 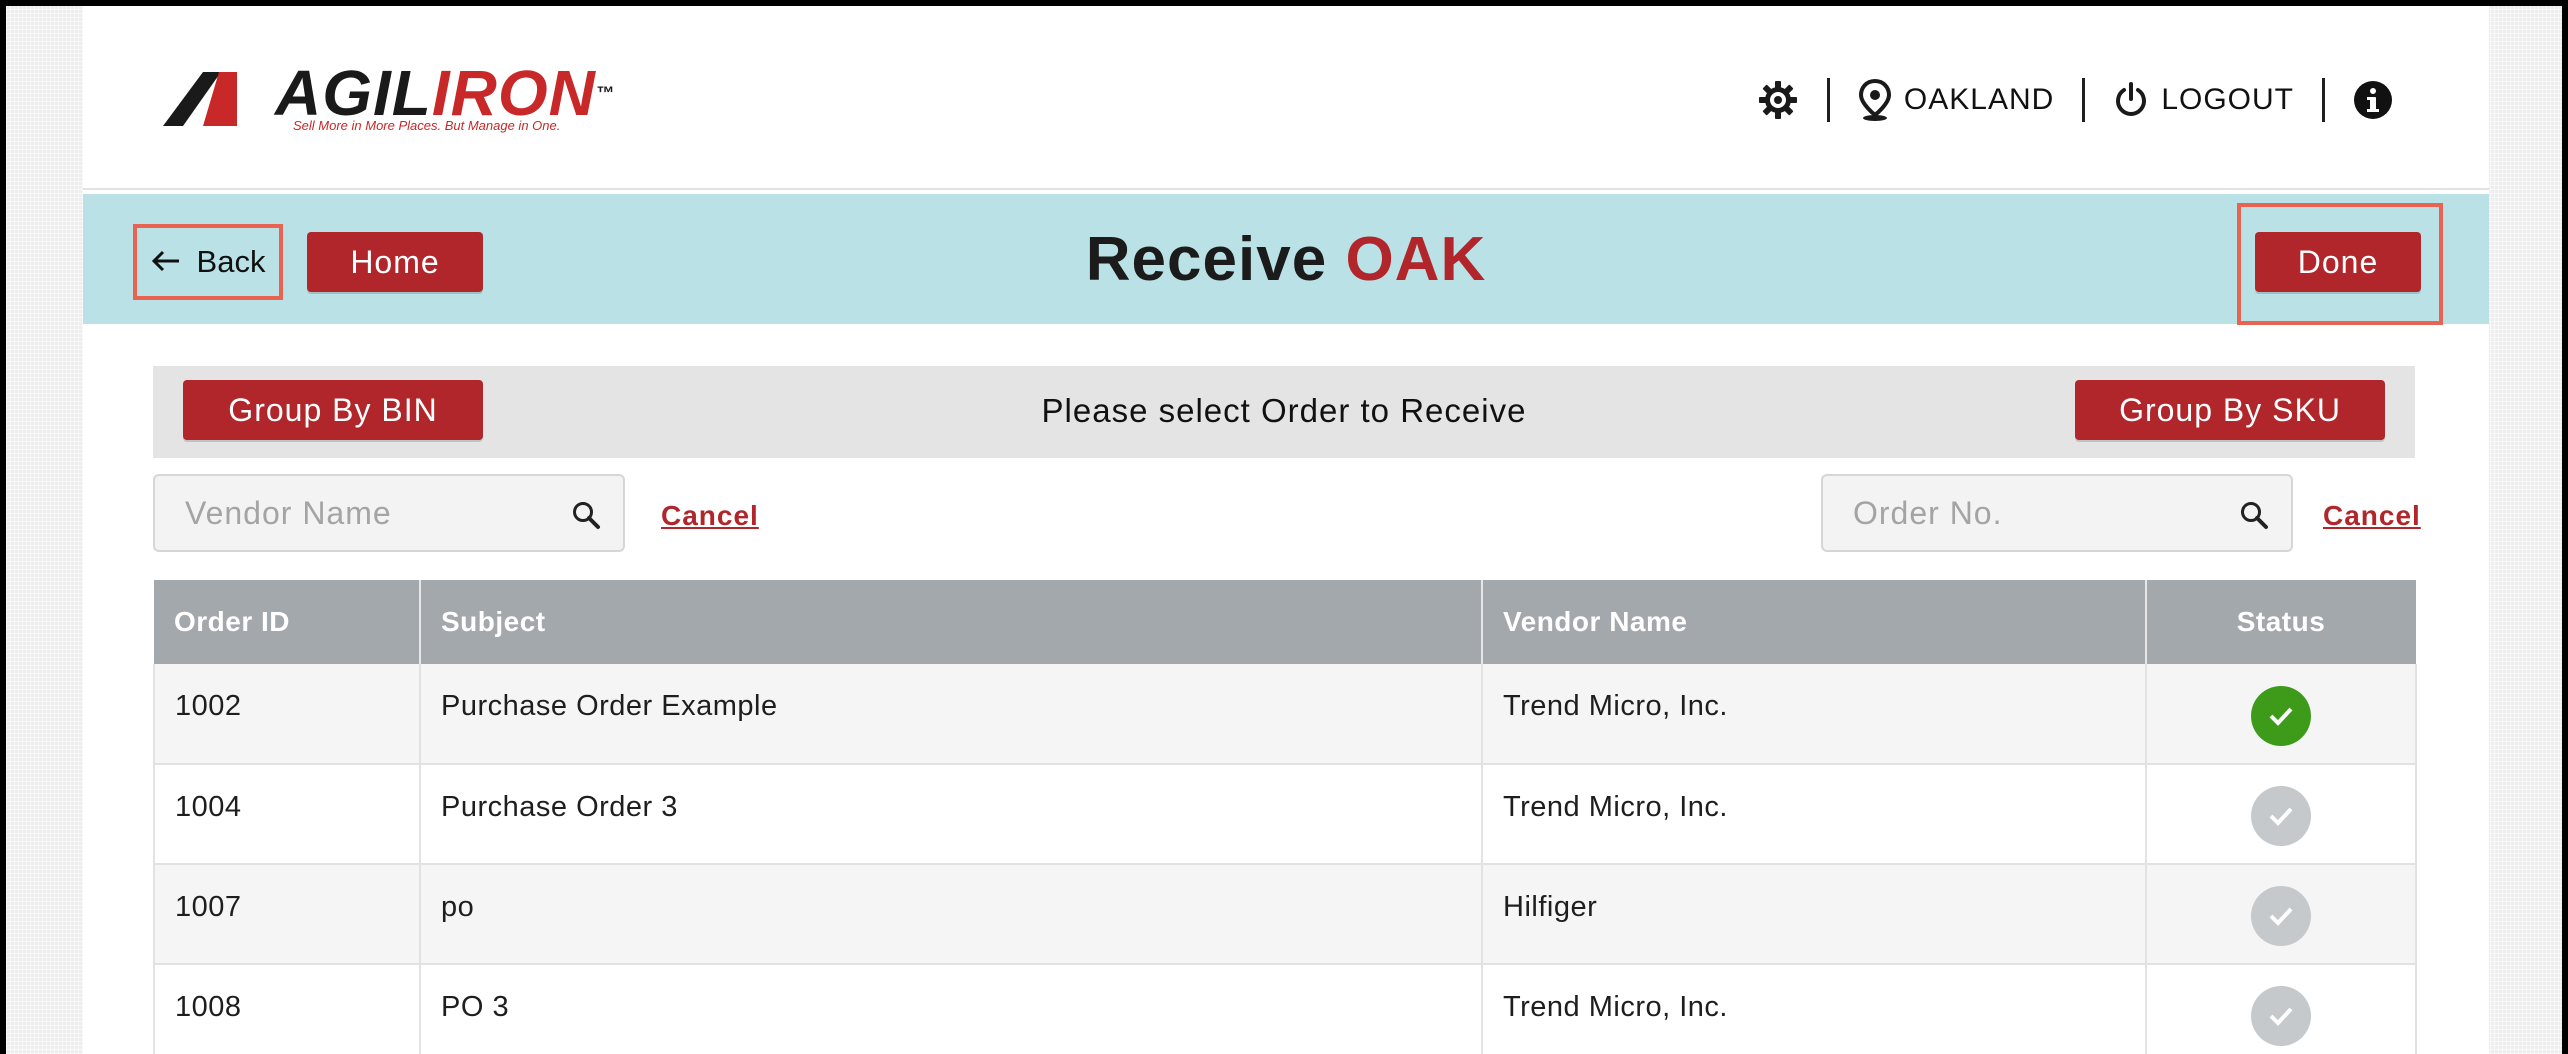 What do you see at coordinates (1206, 259) in the screenshot?
I see `page-title-text: Receive` at bounding box center [1206, 259].